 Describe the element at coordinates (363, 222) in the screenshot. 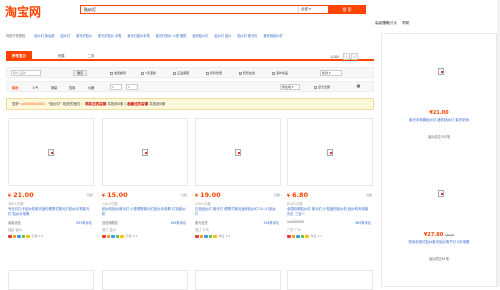

I see `review-count: 685条评论` at that location.